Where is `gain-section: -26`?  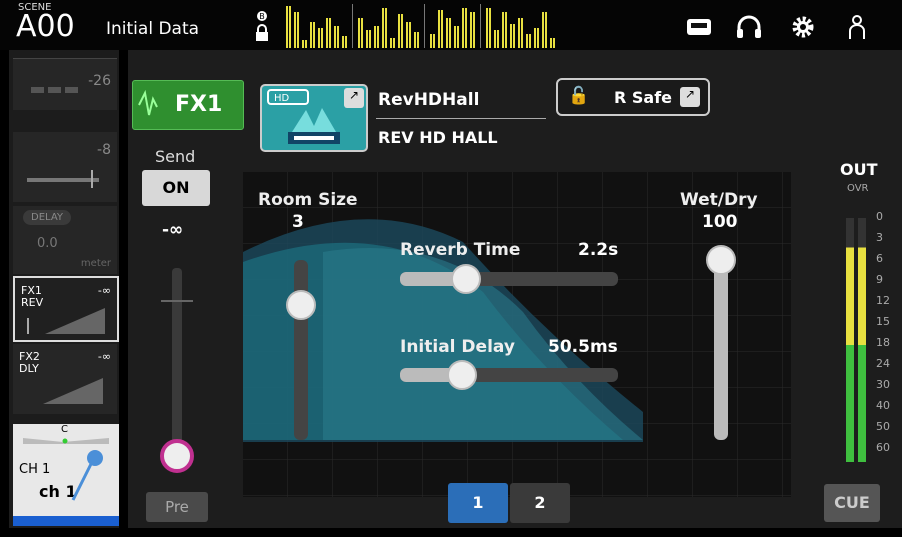 gain-section: -26 is located at coordinates (65, 84).